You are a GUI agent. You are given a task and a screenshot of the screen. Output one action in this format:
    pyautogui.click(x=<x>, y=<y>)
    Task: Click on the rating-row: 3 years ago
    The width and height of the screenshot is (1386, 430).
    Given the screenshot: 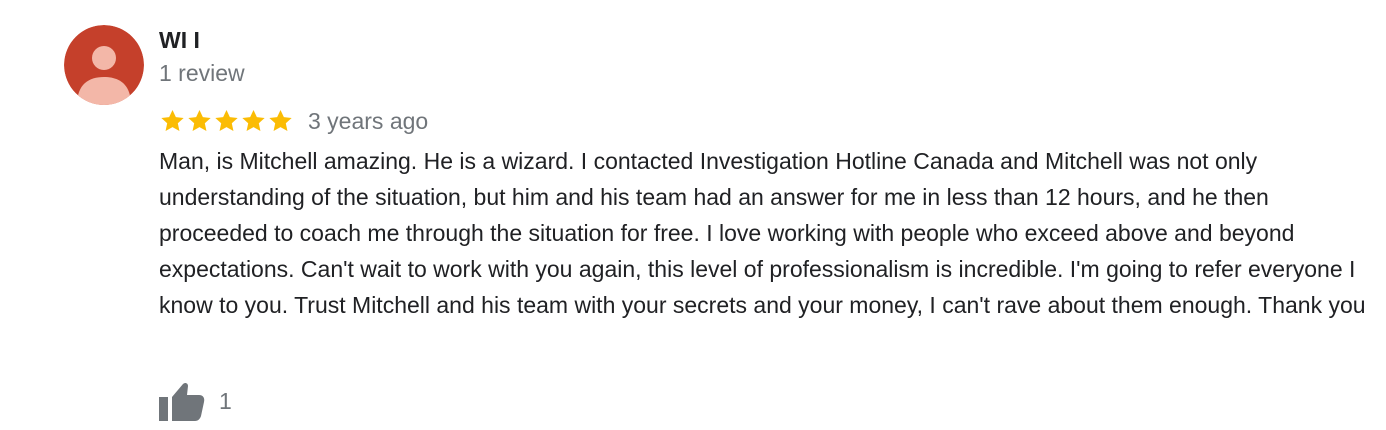 What is the action you would take?
    pyautogui.click(x=293, y=121)
    